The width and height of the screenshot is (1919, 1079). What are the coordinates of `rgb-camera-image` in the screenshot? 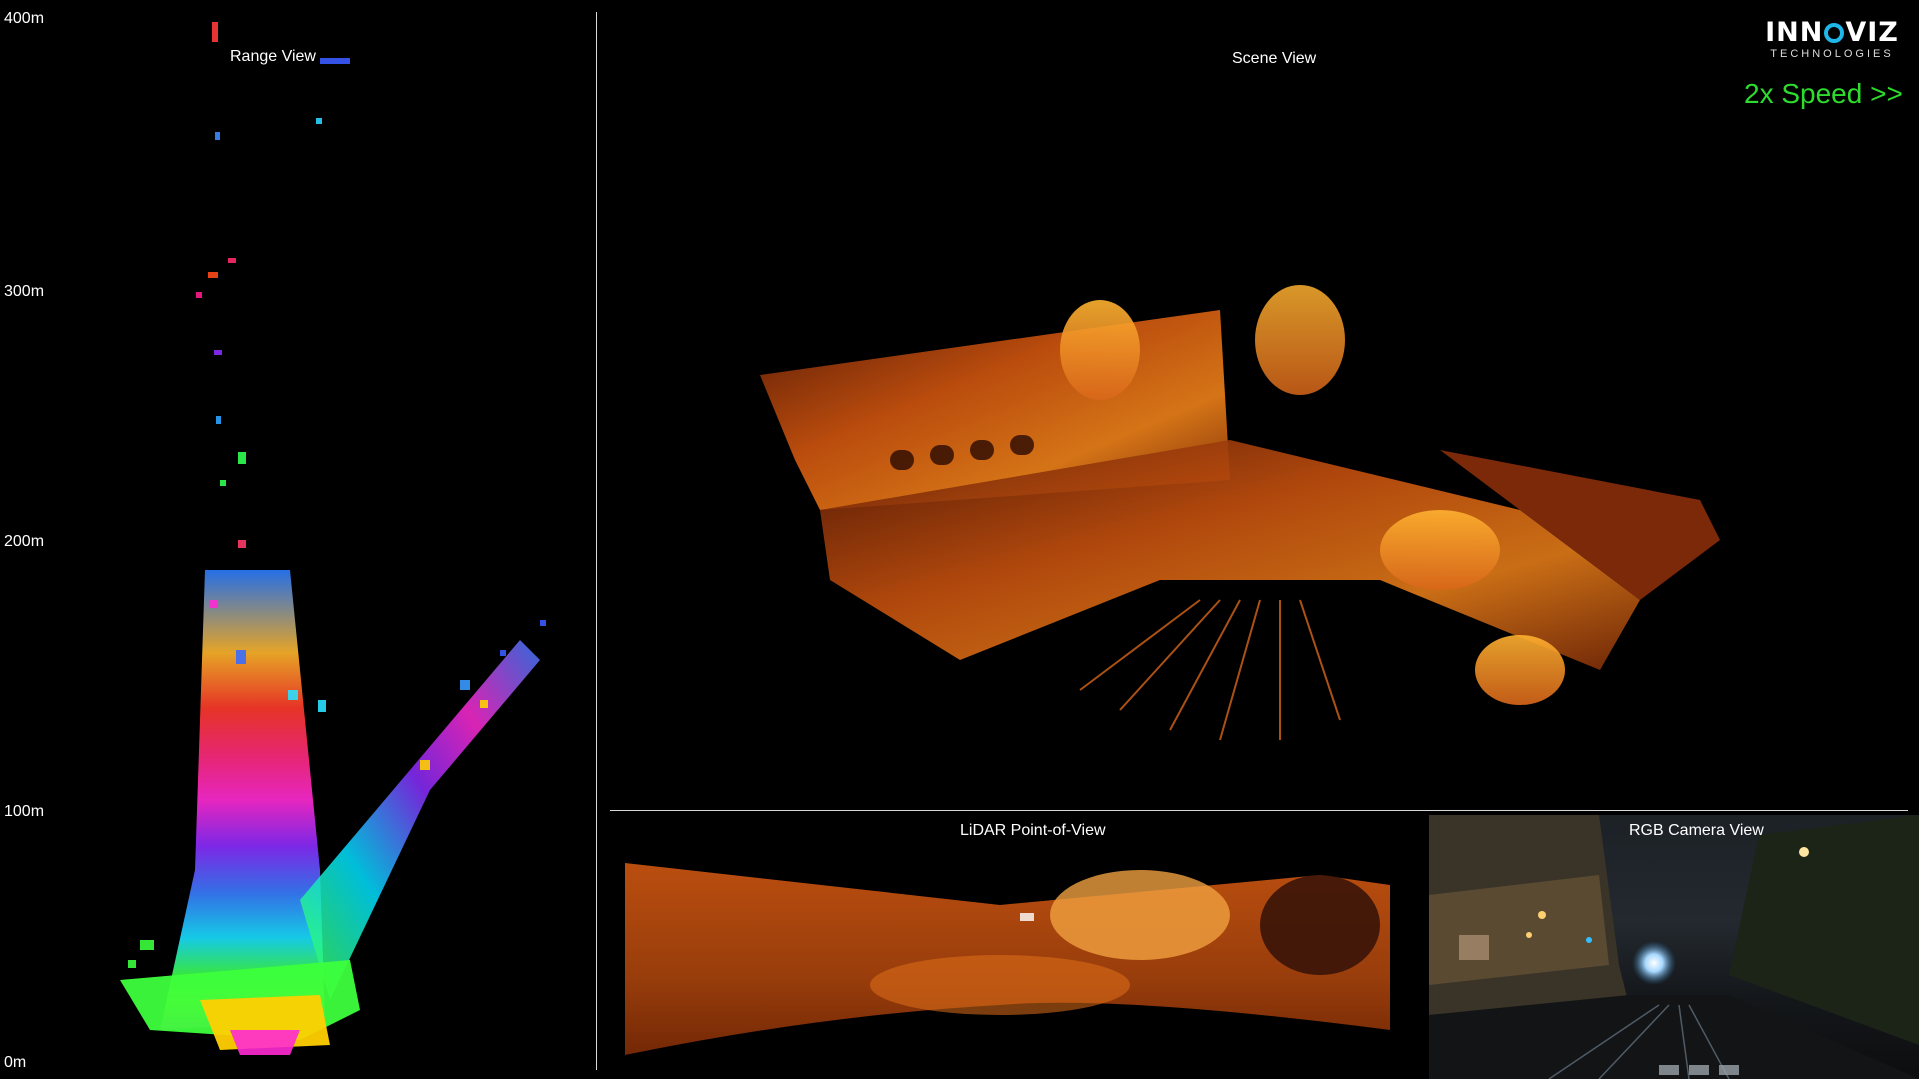 It's located at (1674, 947).